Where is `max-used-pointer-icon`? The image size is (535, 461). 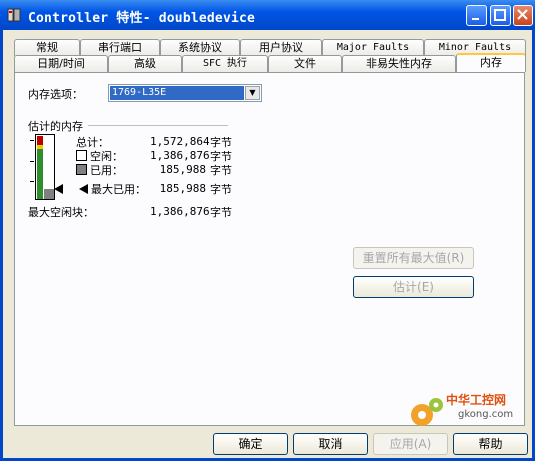
max-used-pointer-icon is located at coordinates (58, 189).